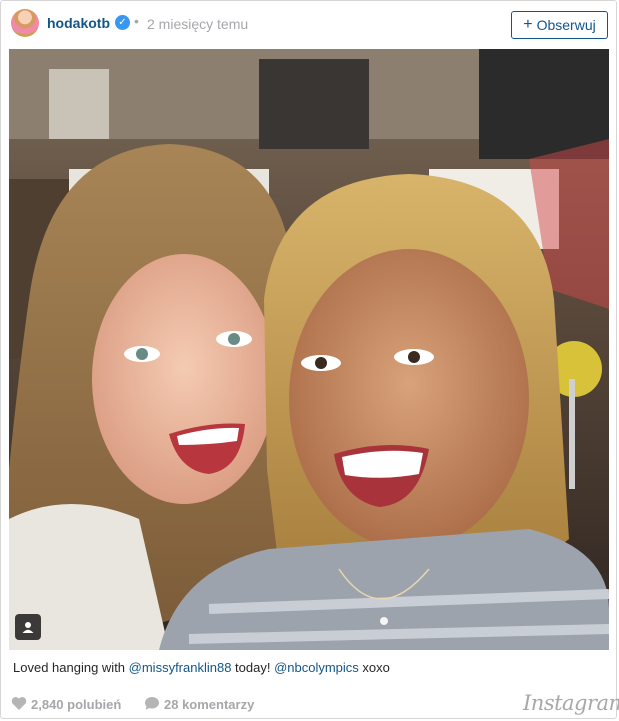 This screenshot has height=721, width=619. I want to click on comments-count: 28 komentarzy, so click(209, 704).